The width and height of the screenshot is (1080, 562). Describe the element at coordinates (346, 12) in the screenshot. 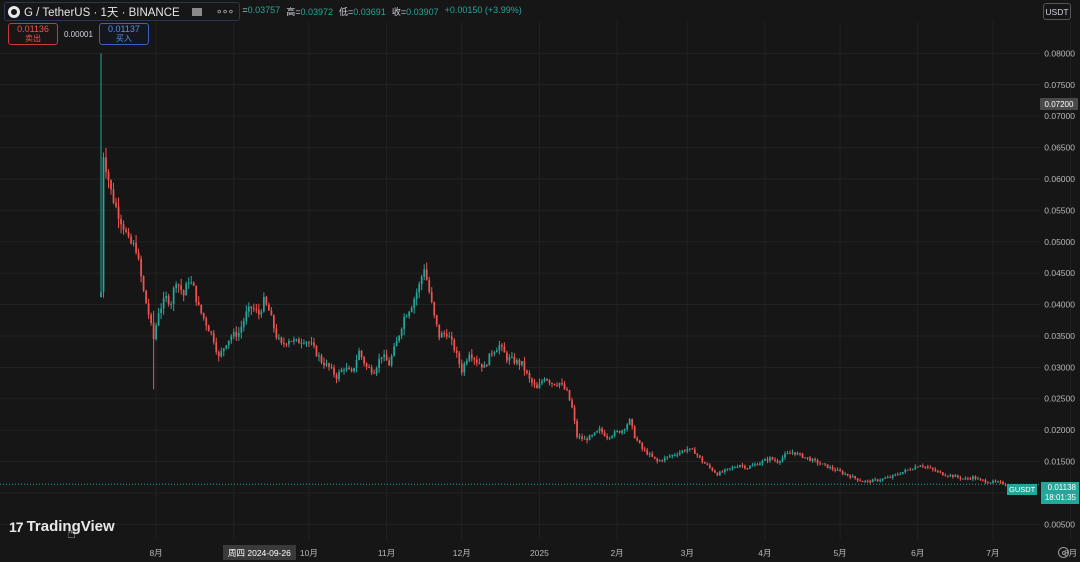

I see `ohlc-key: 低=` at that location.